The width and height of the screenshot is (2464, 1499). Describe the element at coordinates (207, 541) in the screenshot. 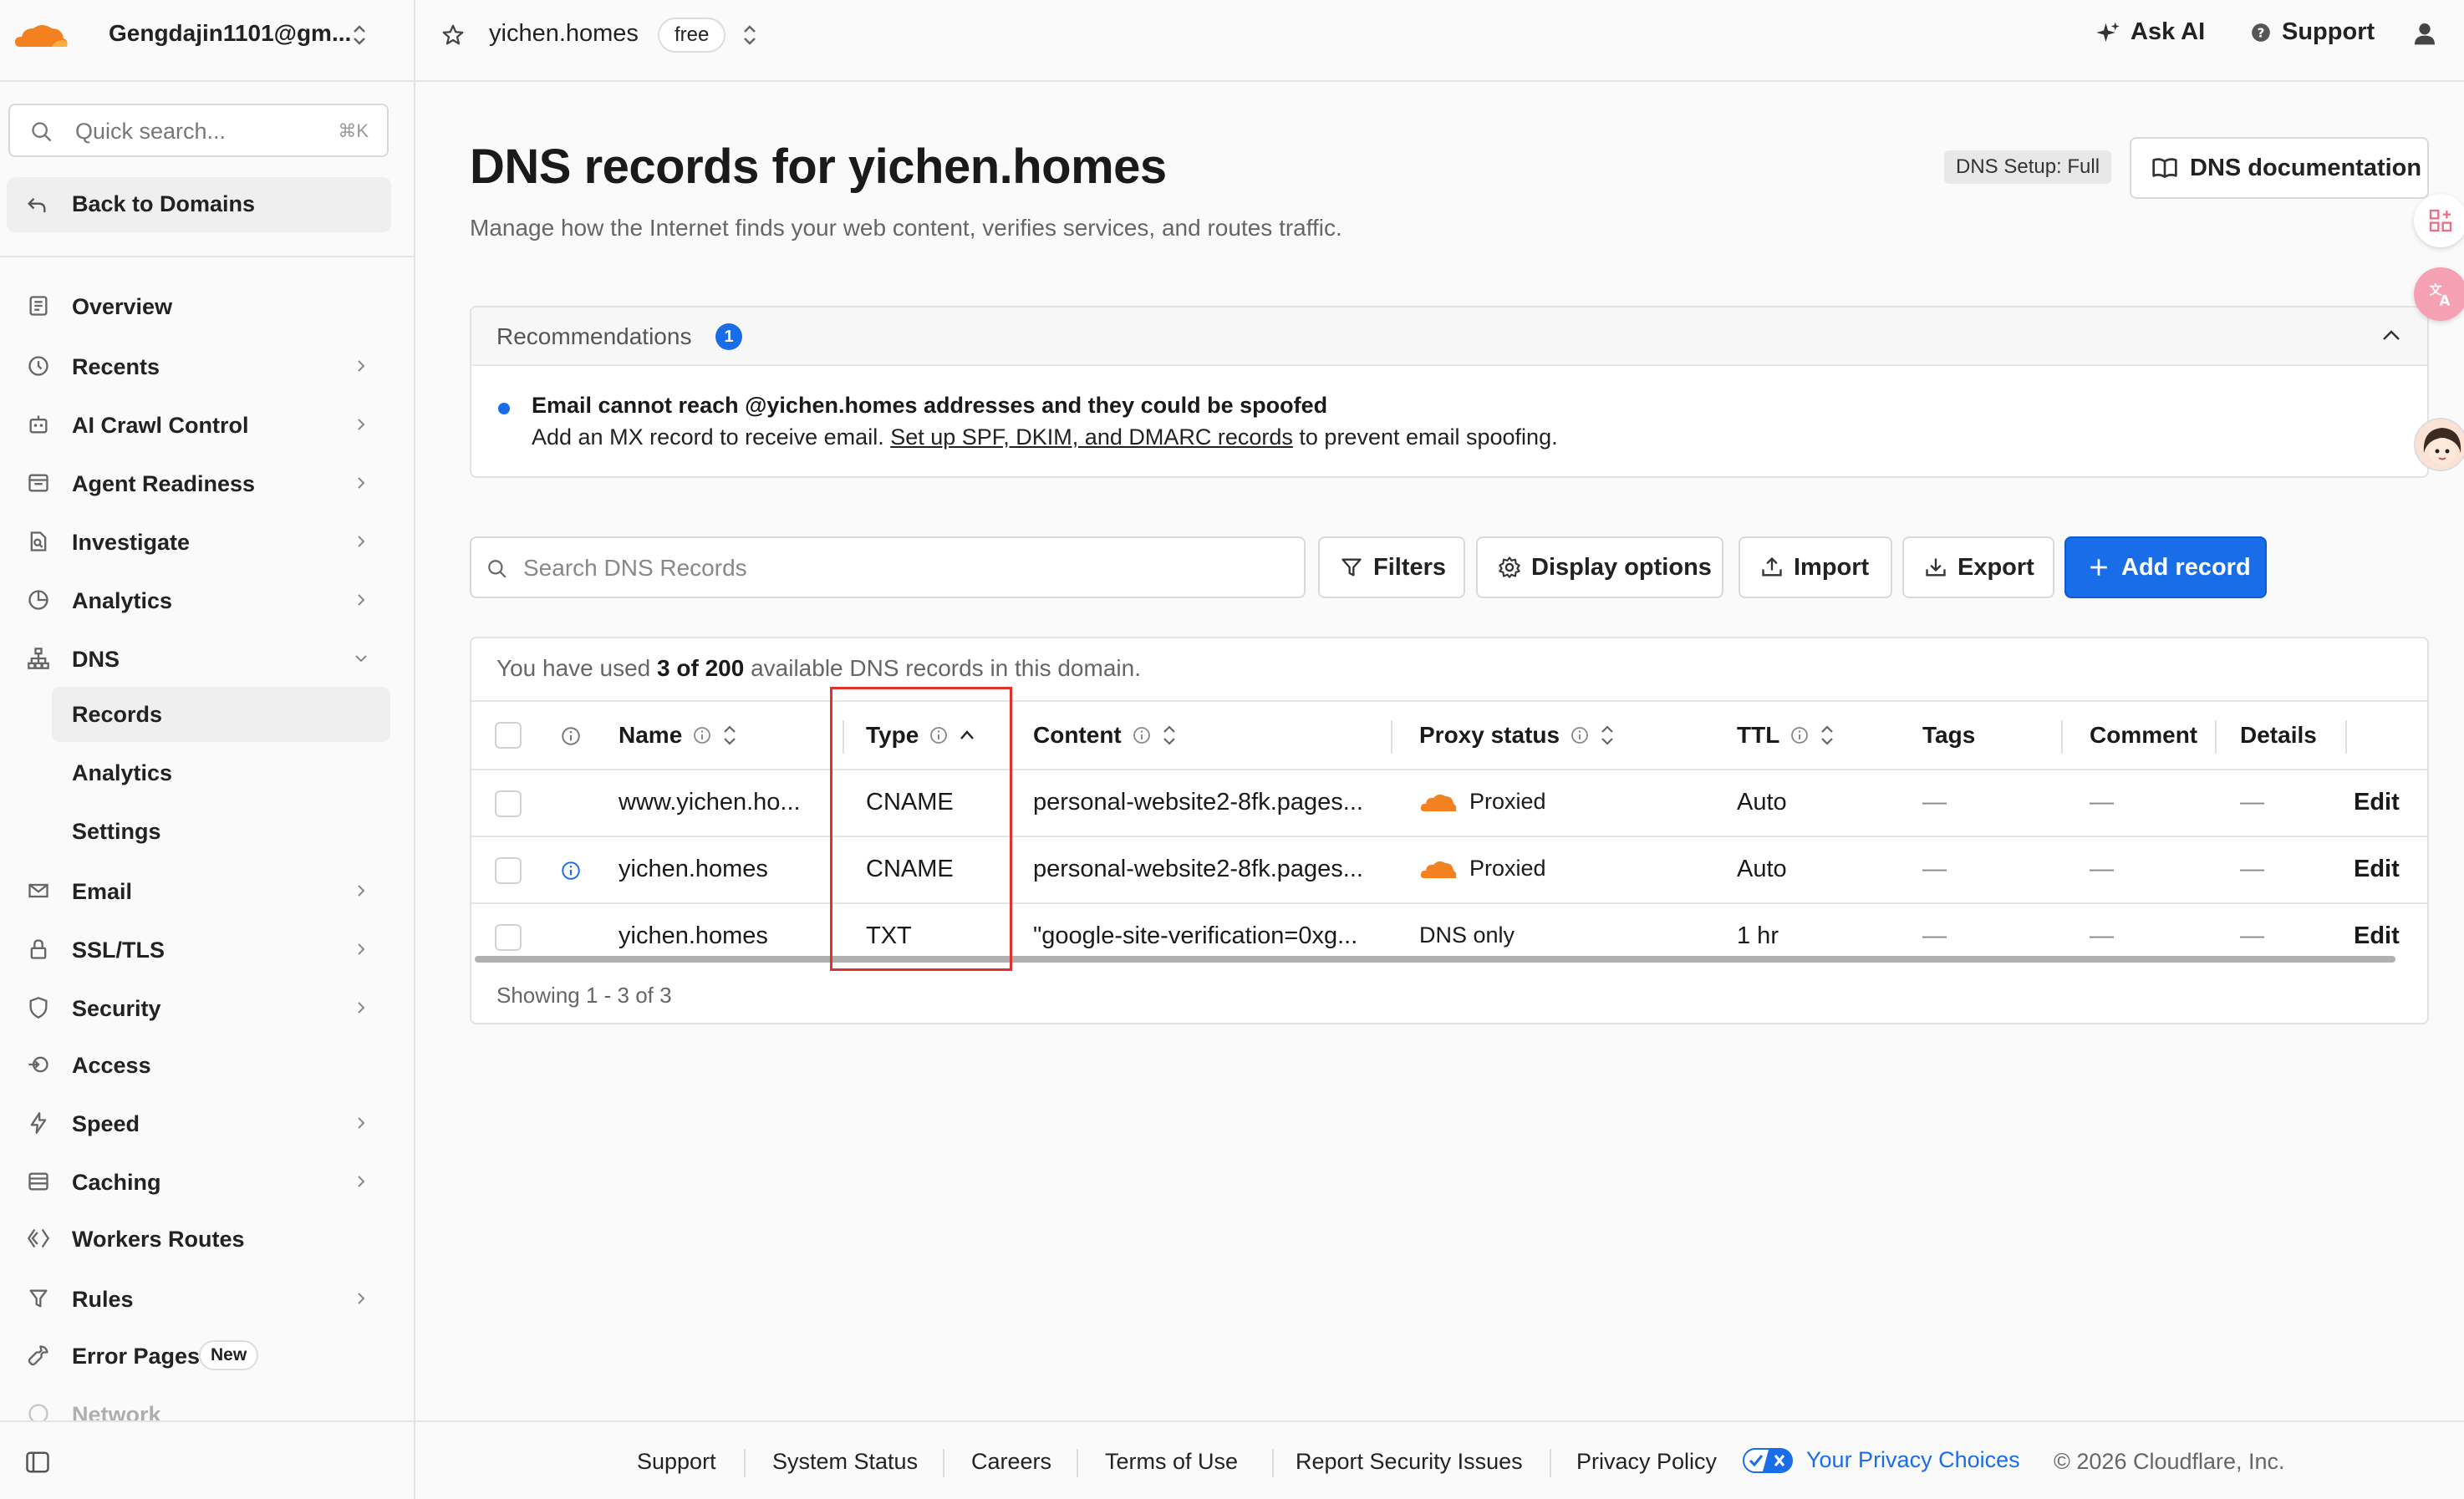

I see `sidebar-item-investigate: Investigate` at that location.